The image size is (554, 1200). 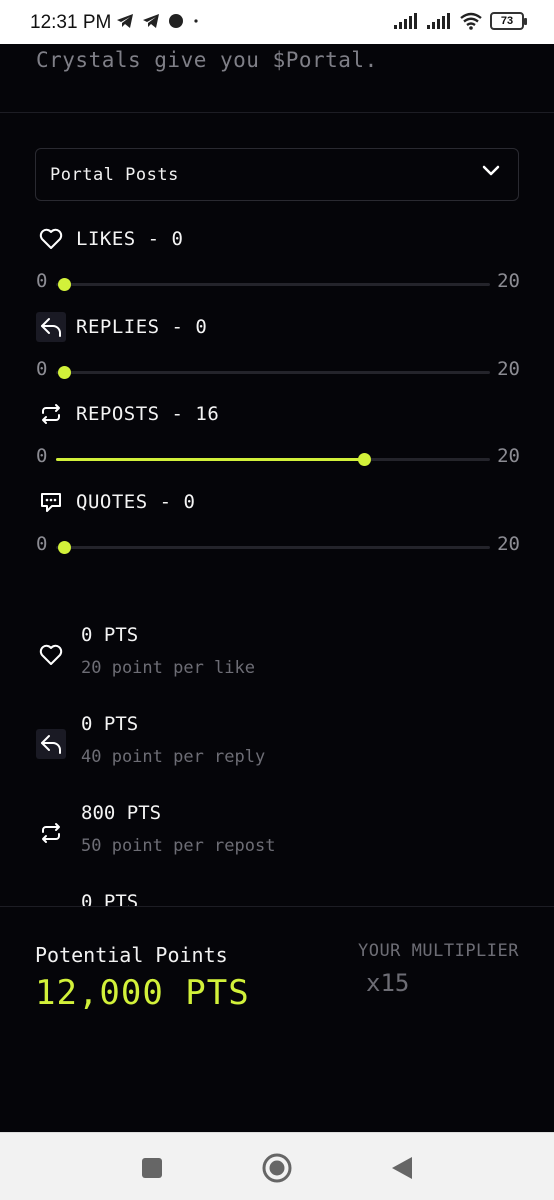 I want to click on metric-replies: REPLIES - 0 0 20, so click(x=278, y=351).